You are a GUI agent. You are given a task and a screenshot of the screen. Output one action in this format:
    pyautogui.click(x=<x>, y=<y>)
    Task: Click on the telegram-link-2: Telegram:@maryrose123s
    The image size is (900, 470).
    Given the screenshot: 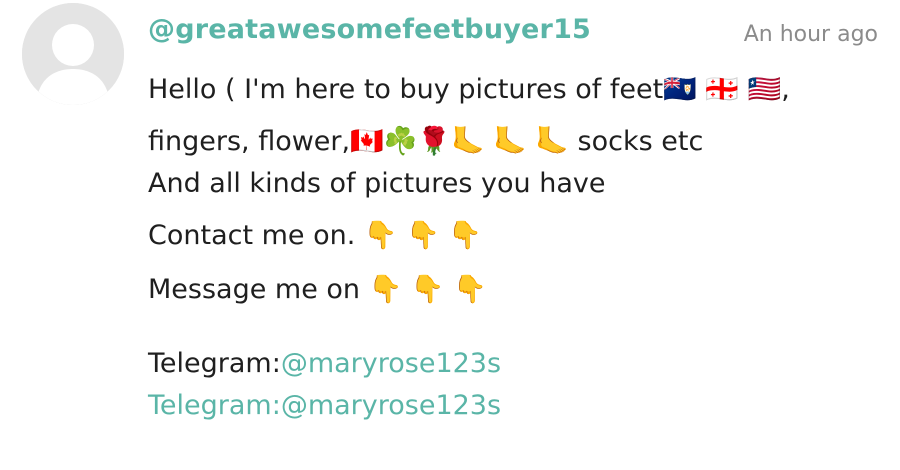 What is the action you would take?
    pyautogui.click(x=324, y=405)
    